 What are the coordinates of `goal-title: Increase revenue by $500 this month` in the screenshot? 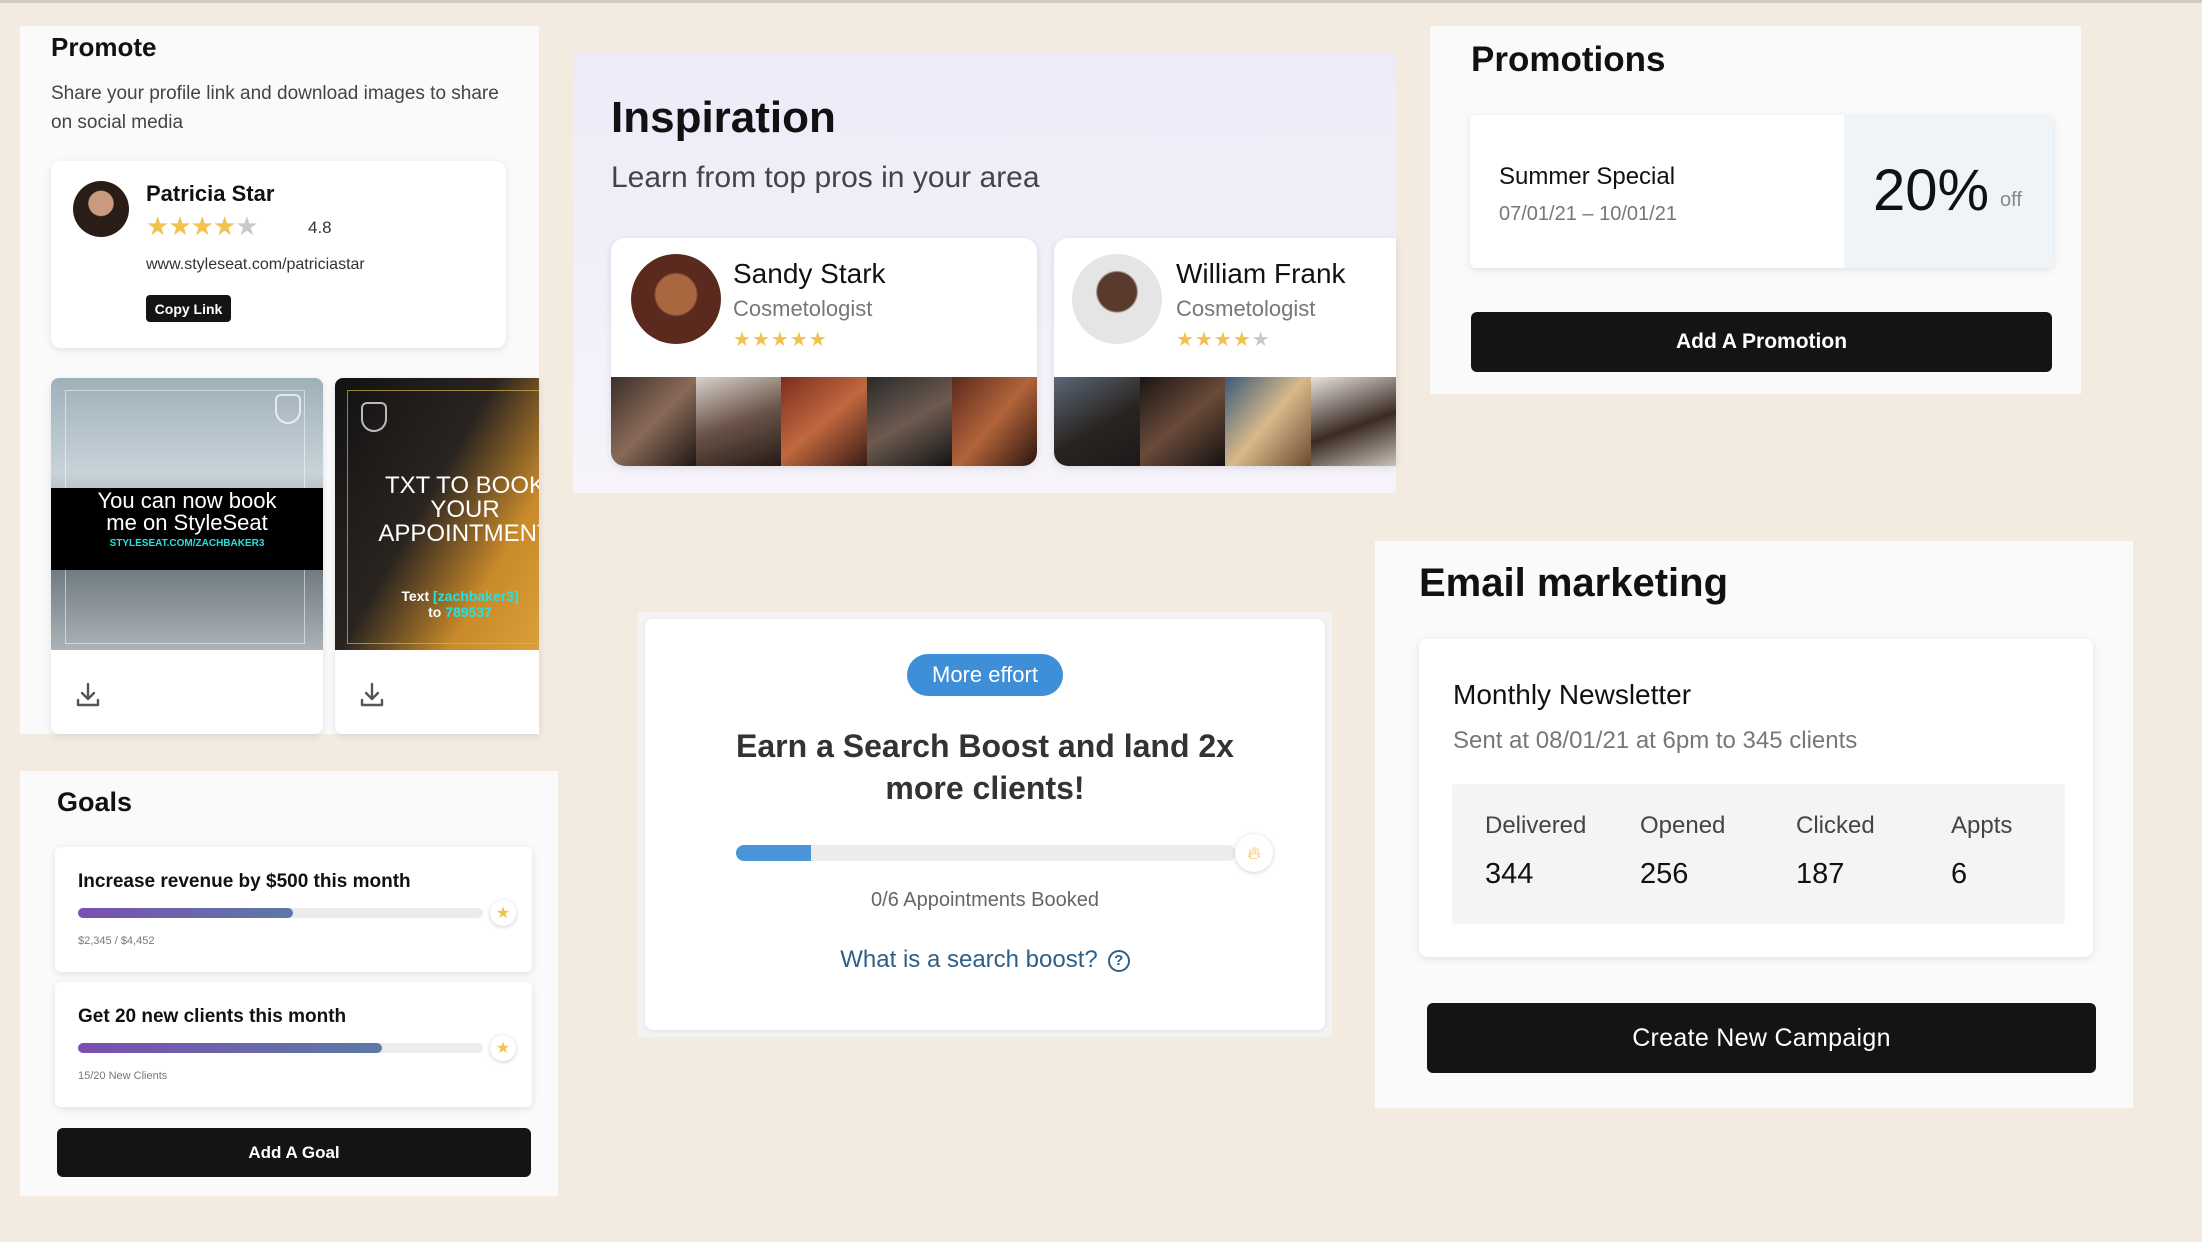 It's located at (244, 881).